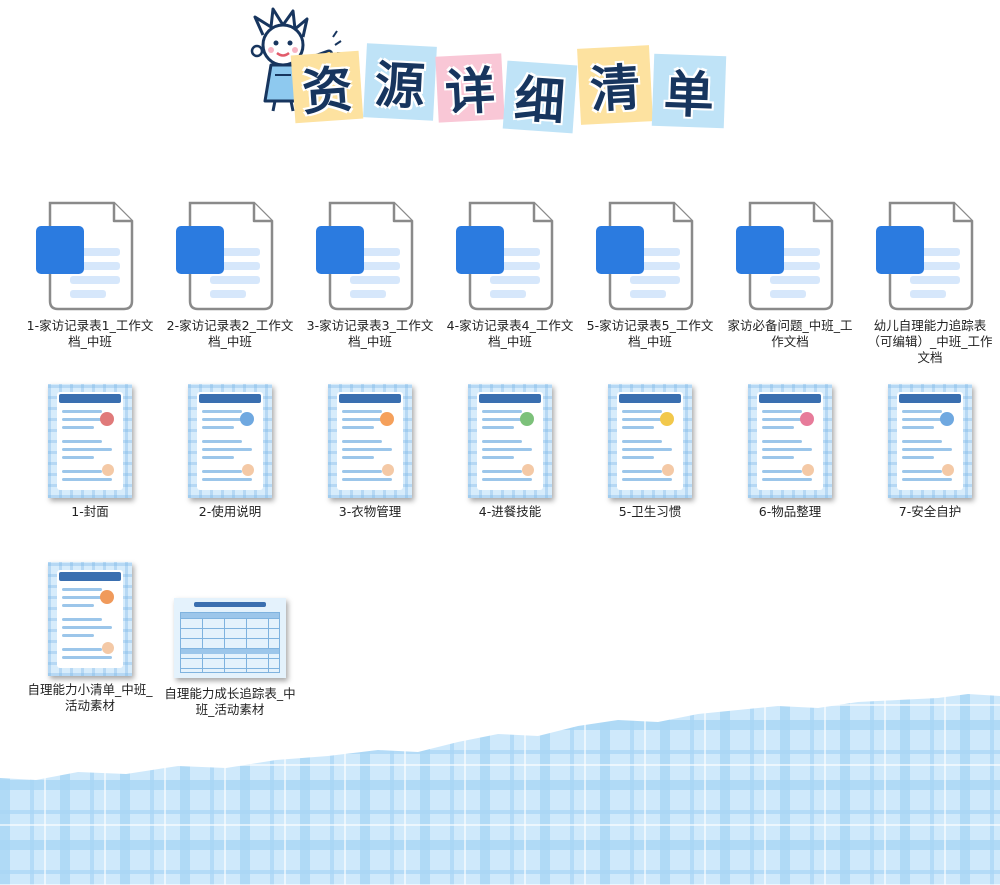  I want to click on file-item: 2-家访记录表2_工作文档_中班, so click(230, 275).